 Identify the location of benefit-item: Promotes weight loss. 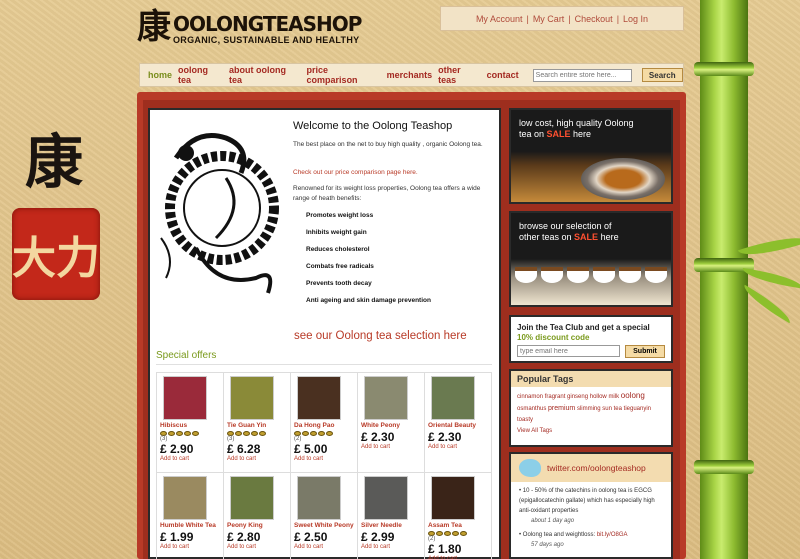
(340, 215).